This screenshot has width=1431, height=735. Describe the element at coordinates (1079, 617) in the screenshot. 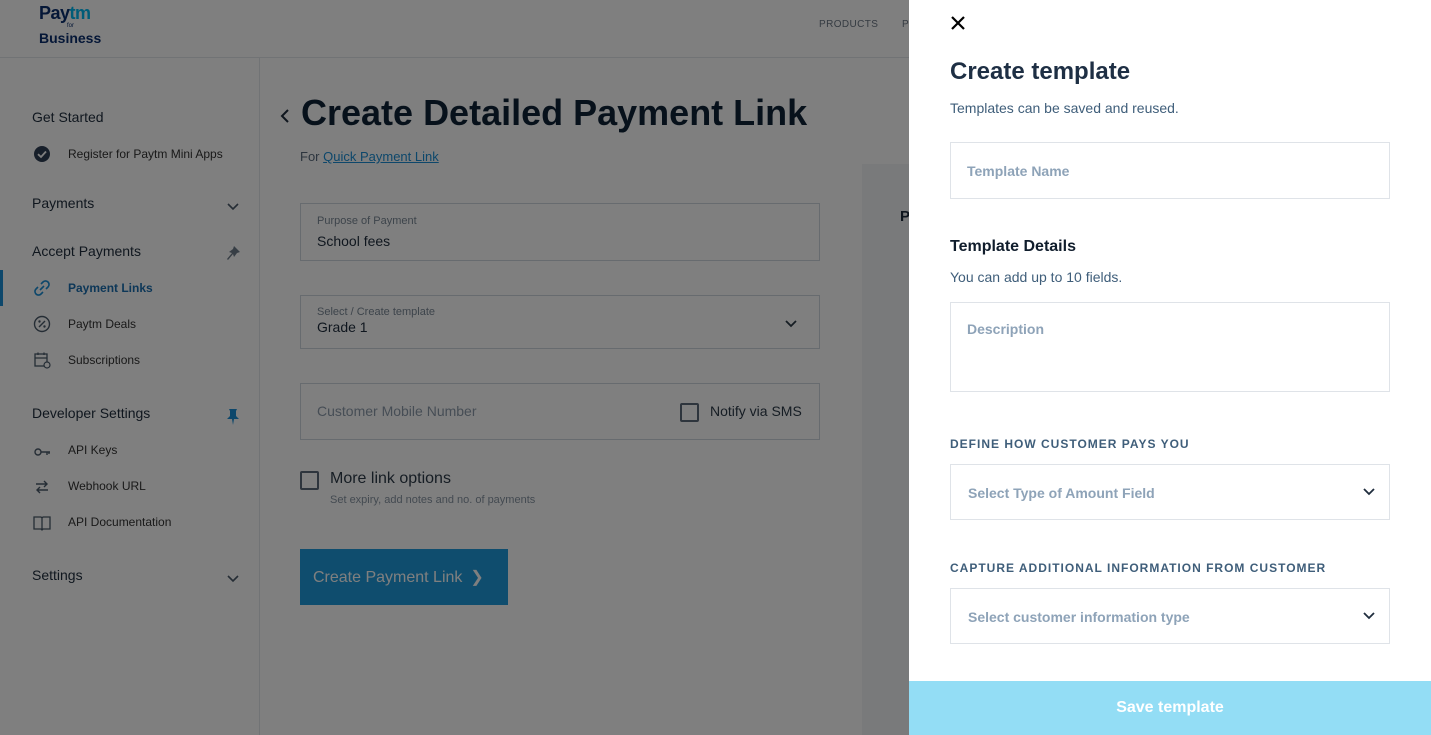

I see `customer-info-placeholder: Select customer information type` at that location.